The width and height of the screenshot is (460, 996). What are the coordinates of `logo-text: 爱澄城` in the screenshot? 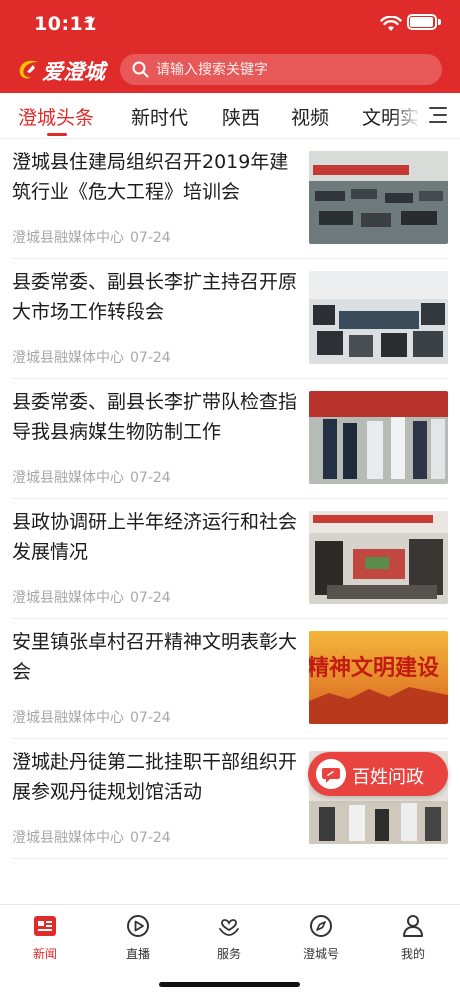 It's located at (73, 71).